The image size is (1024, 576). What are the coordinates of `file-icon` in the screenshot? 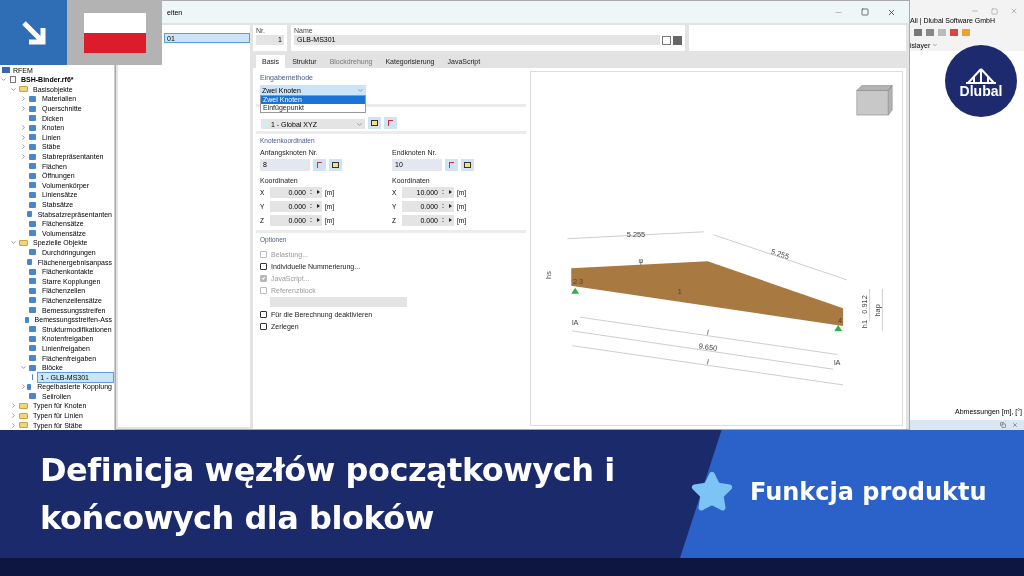 It's located at (13, 80).